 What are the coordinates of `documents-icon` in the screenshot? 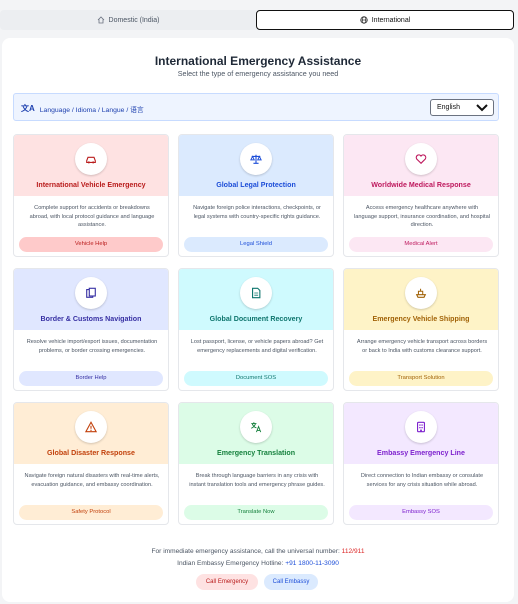 It's located at (91, 292).